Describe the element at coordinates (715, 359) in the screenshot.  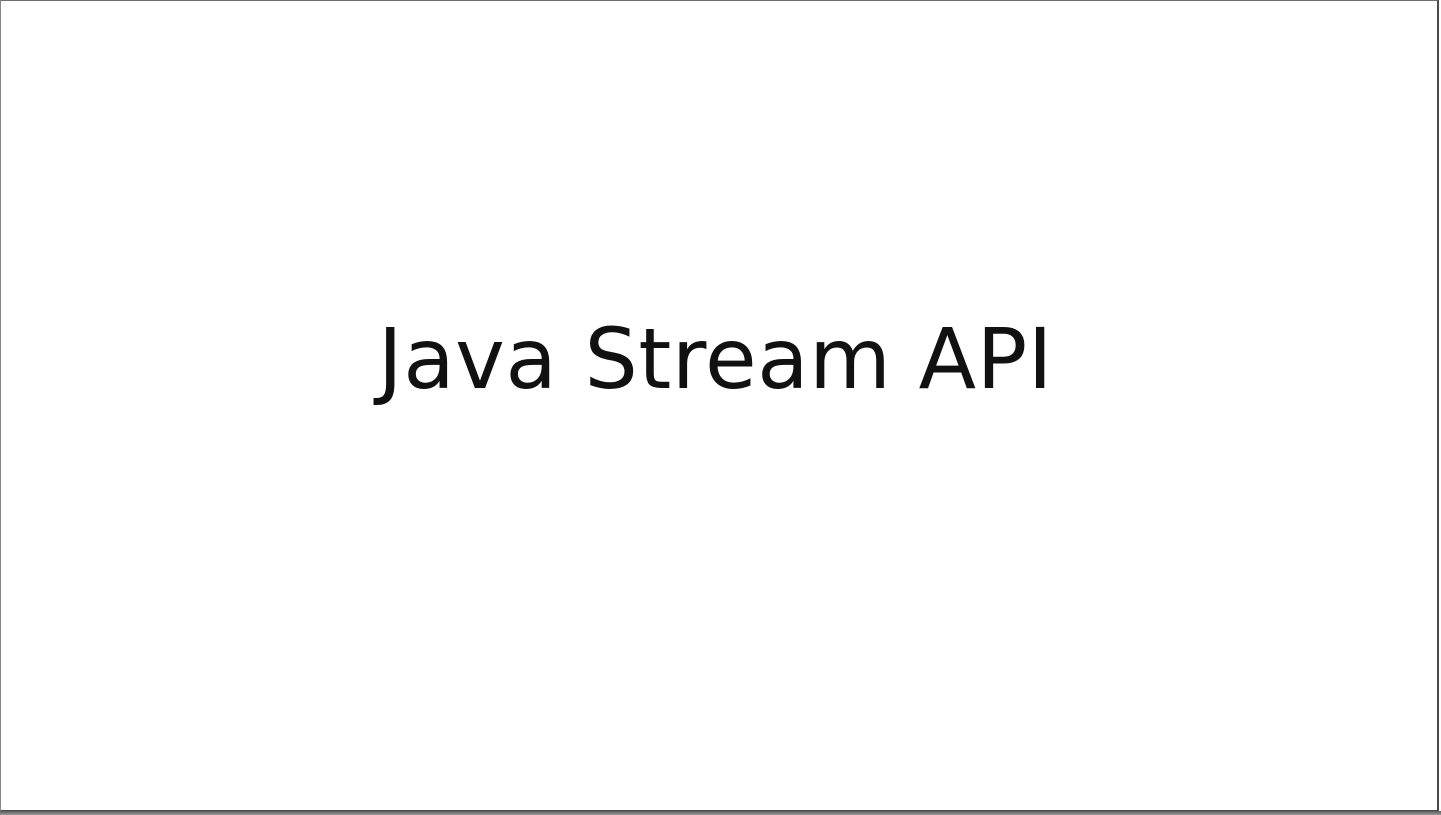
I see `slide-title: Java Stream API` at that location.